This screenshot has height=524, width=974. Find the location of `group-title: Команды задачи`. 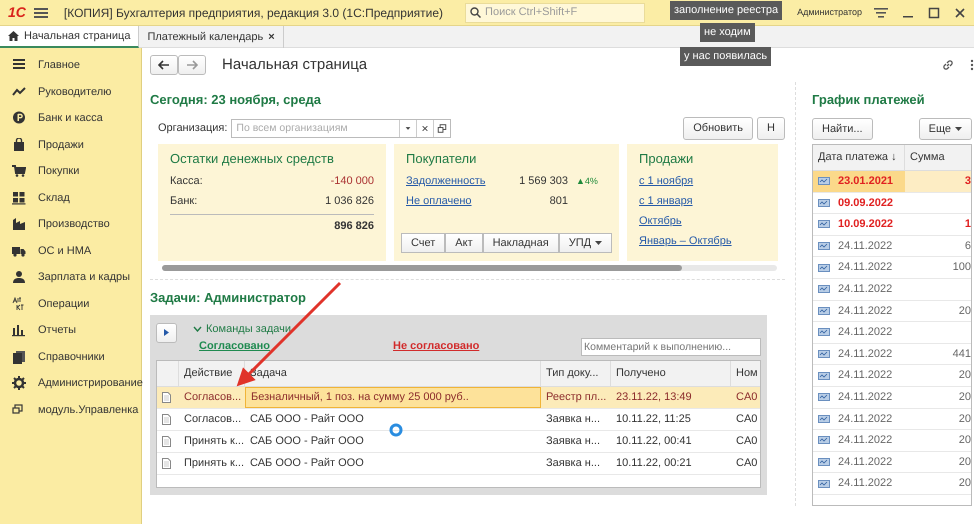

group-title: Команды задачи is located at coordinates (248, 329).